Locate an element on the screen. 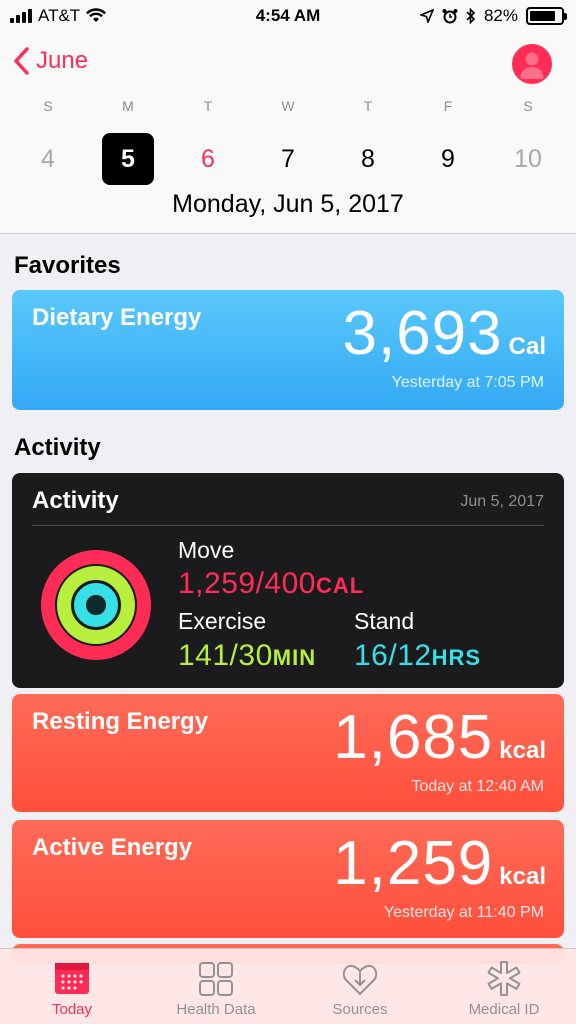  calendar-icon is located at coordinates (72, 978).